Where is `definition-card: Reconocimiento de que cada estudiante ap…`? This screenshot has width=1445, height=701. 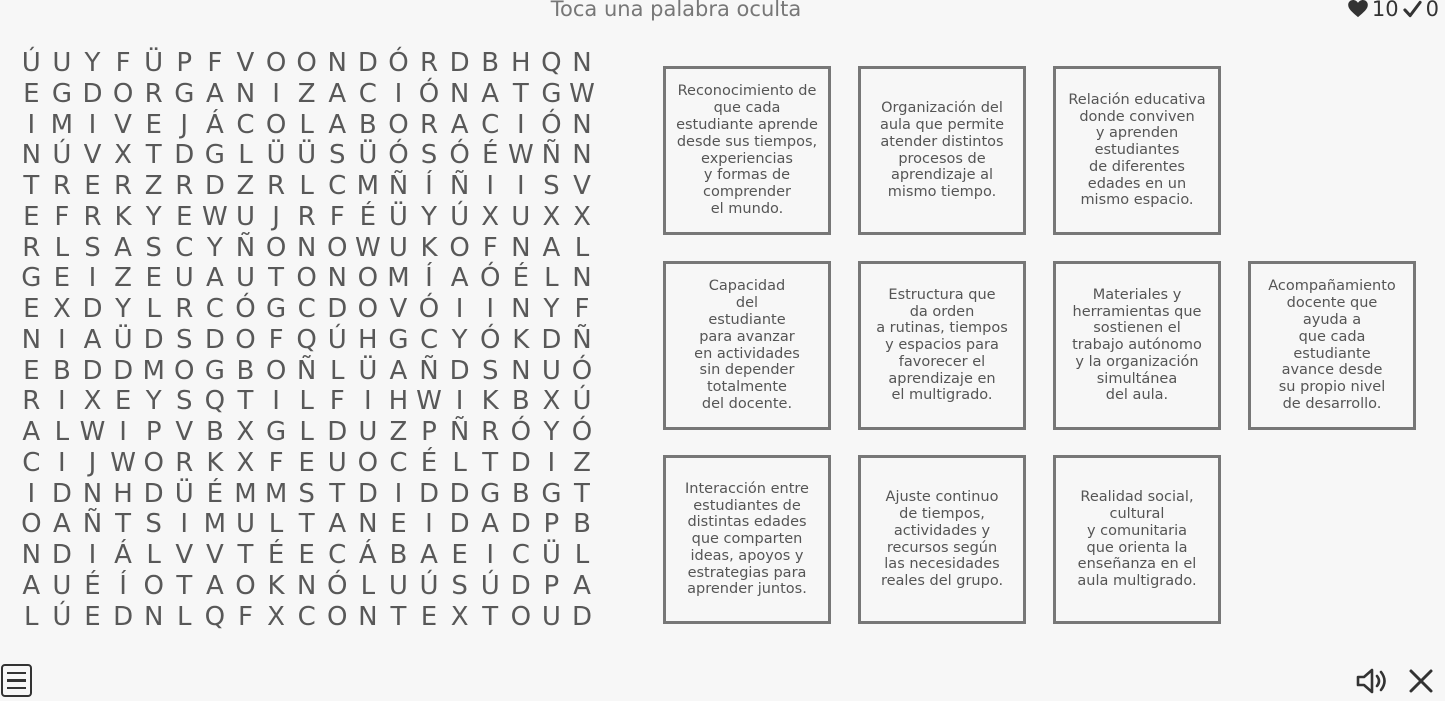 definition-card: Reconocimiento de que cada estudiante ap… is located at coordinates (747, 150).